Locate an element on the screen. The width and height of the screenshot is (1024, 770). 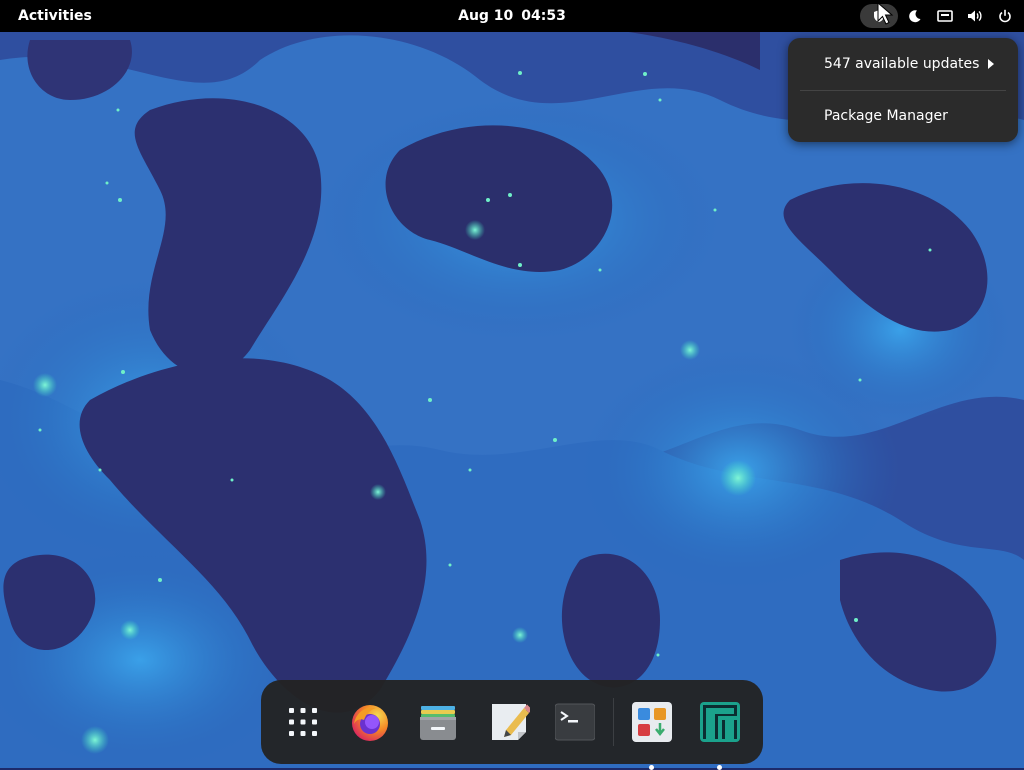
files-launcher is located at coordinates (438, 722).